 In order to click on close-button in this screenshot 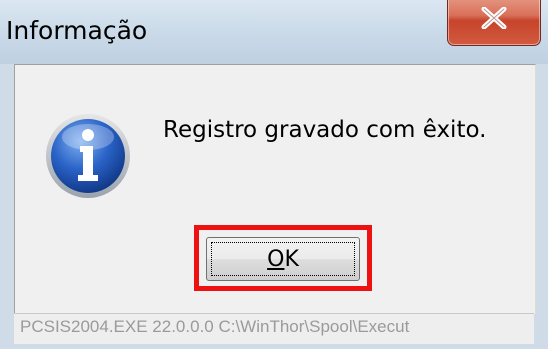, I will do `click(494, 23)`.